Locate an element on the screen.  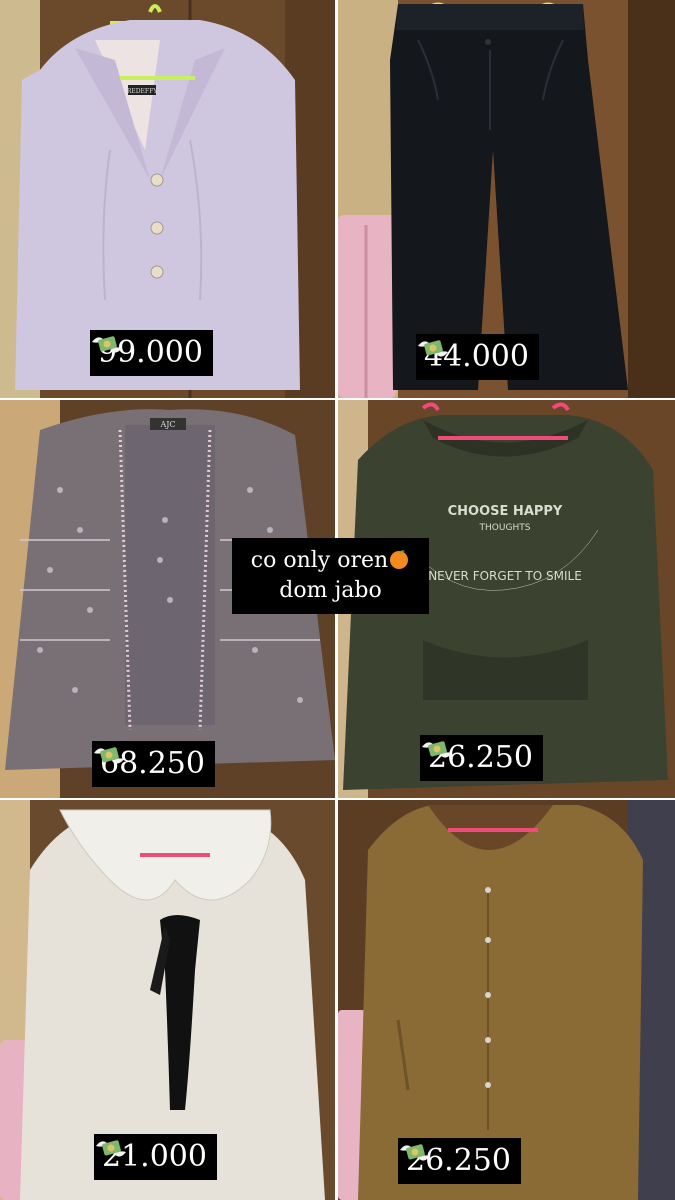
checkout-note: co only oren dom jabo is located at coordinates (330, 576).